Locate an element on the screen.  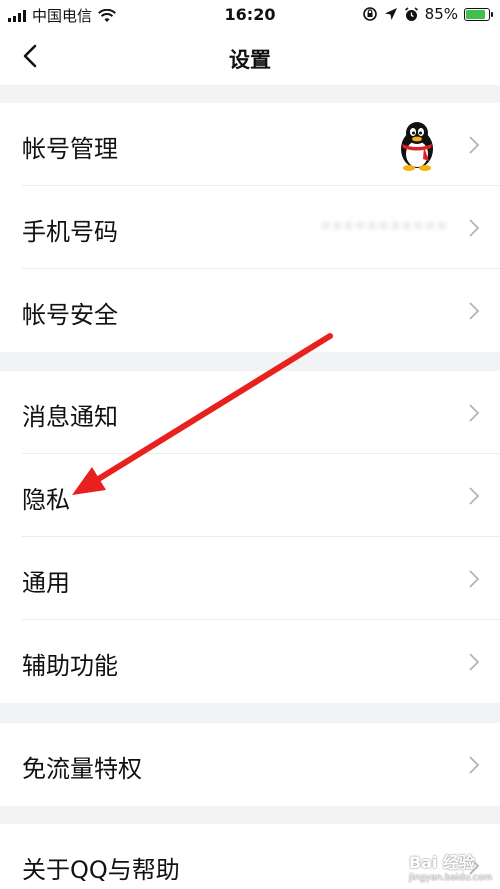
settings-item-label: 辅助功能 is located at coordinates (70, 666).